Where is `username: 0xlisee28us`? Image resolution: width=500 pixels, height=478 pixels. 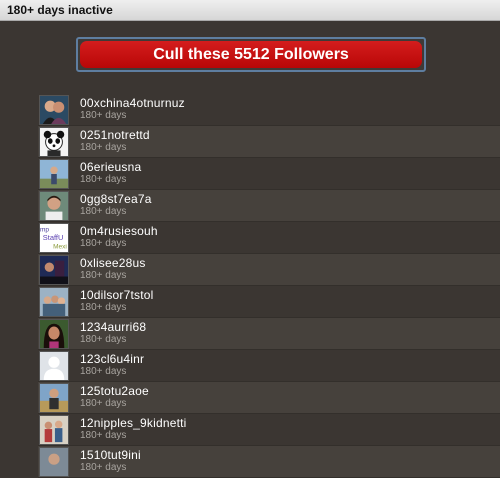
username: 0xlisee28us is located at coordinates (113, 263).